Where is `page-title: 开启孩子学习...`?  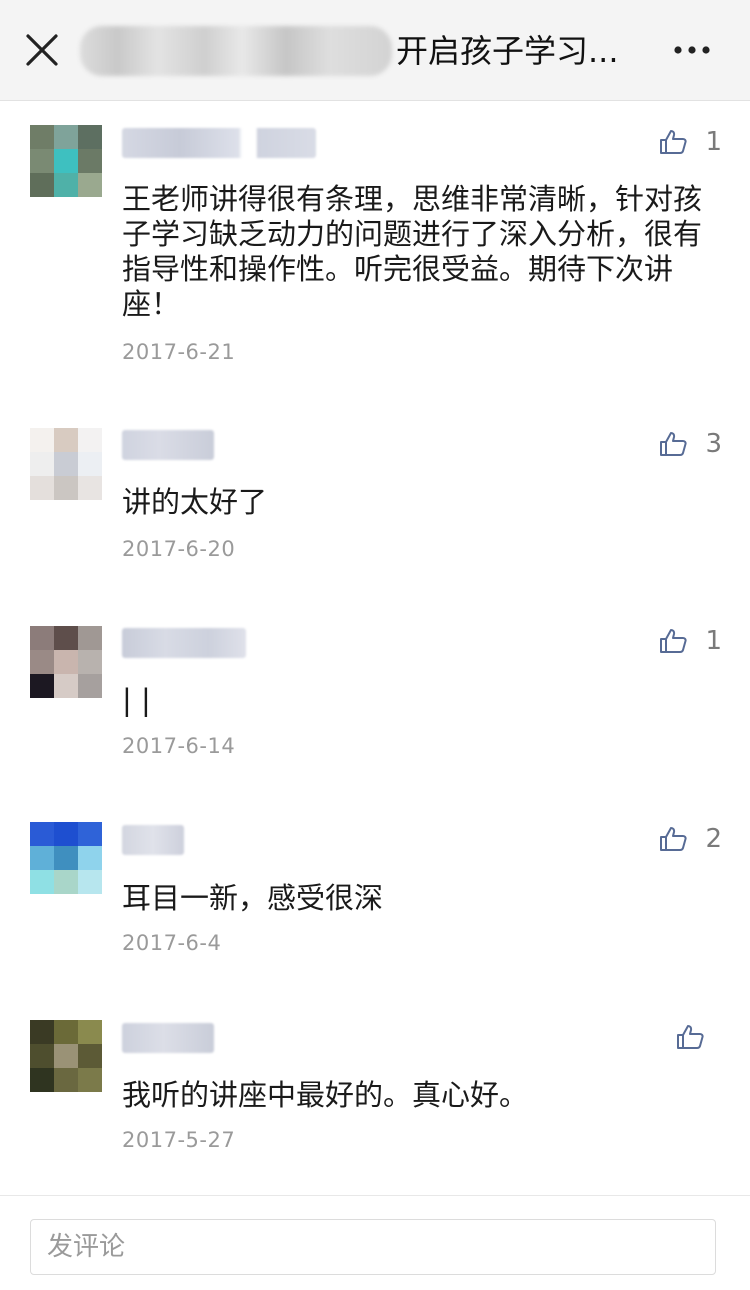
page-title: 开启孩子学习... is located at coordinates (507, 51).